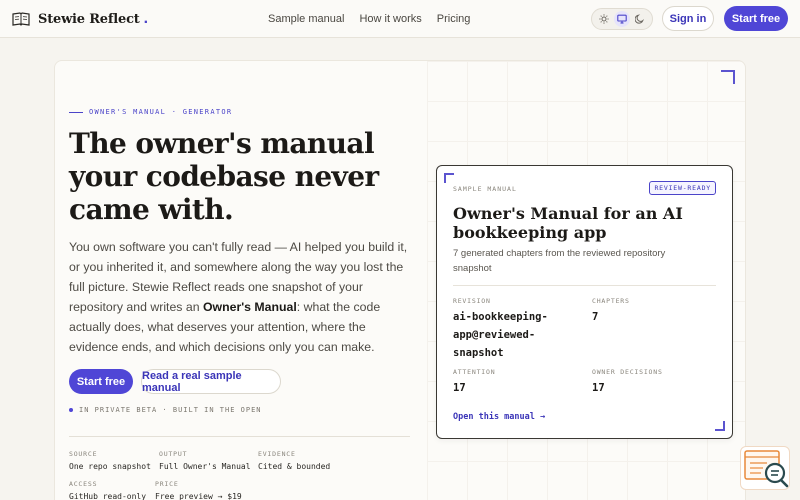 This screenshot has height=500, width=800. What do you see at coordinates (89, 19) in the screenshot?
I see `brand-name: Stewie Reflect` at bounding box center [89, 19].